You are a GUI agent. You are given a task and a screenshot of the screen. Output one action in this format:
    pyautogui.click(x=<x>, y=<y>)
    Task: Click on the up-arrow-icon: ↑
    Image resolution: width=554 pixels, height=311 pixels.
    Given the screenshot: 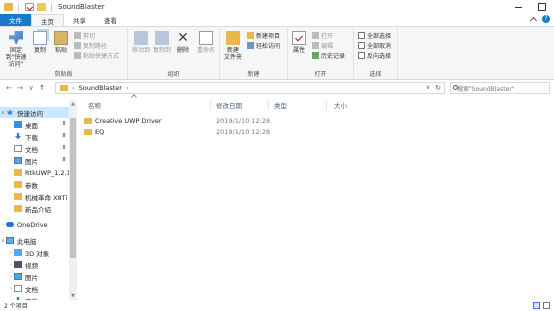 What is the action you would take?
    pyautogui.click(x=42, y=88)
    